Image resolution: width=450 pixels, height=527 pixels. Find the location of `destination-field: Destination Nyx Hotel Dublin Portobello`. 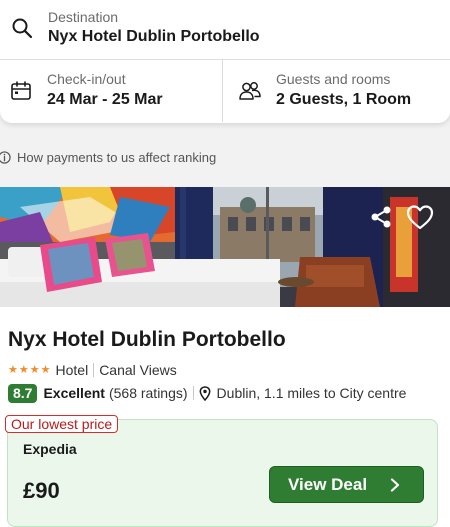

destination-field: Destination Nyx Hotel Dublin Portobello is located at coordinates (225, 30).